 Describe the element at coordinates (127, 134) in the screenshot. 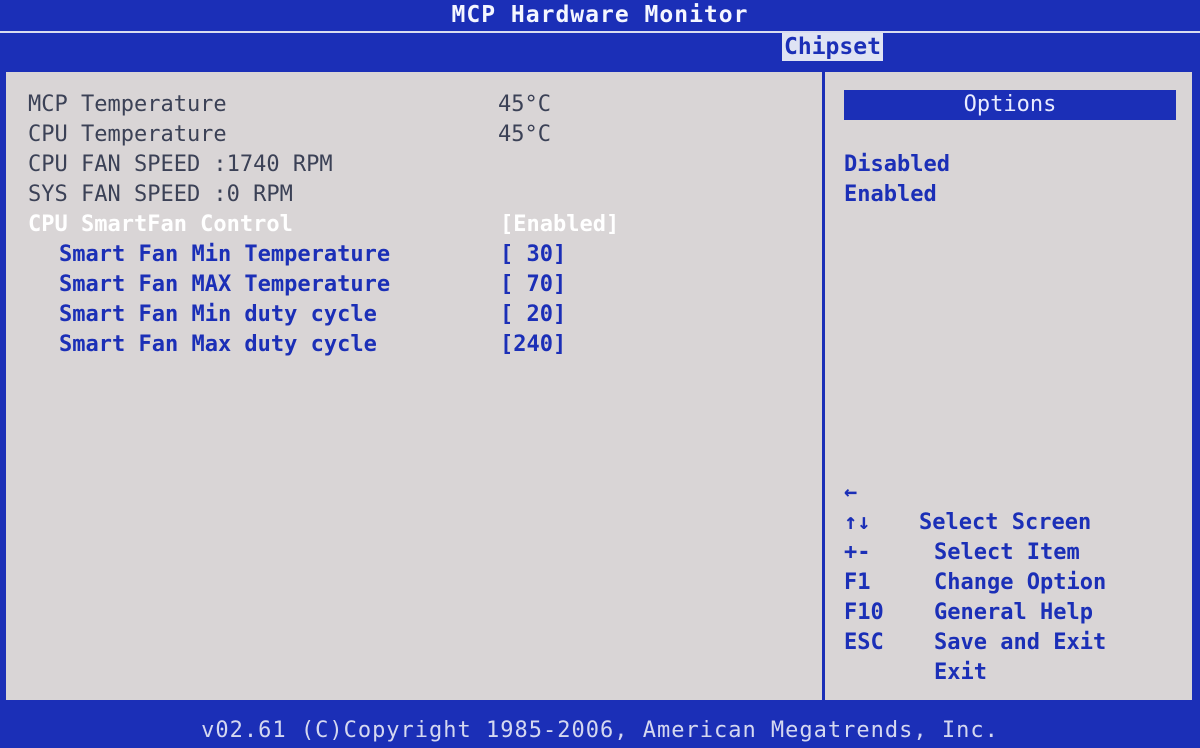

I see `cpu-temperature-label: CPU Temperature` at that location.